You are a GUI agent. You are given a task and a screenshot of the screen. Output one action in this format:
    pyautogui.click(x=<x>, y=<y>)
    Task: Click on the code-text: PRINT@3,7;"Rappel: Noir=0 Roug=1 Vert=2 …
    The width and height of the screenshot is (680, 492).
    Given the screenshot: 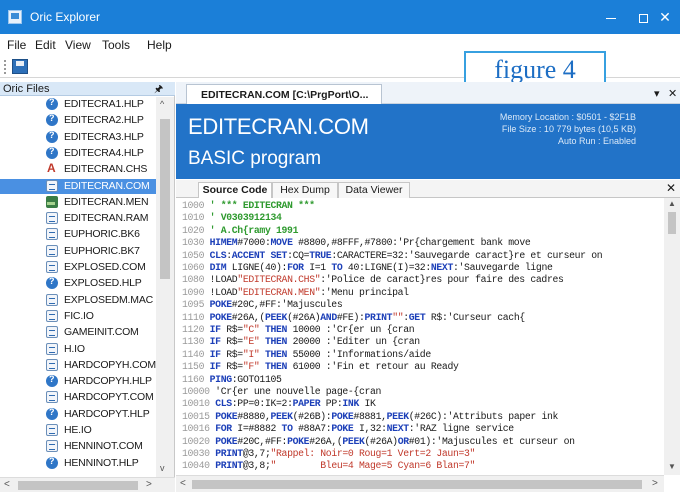 What is the action you would take?
    pyautogui.click(x=345, y=453)
    